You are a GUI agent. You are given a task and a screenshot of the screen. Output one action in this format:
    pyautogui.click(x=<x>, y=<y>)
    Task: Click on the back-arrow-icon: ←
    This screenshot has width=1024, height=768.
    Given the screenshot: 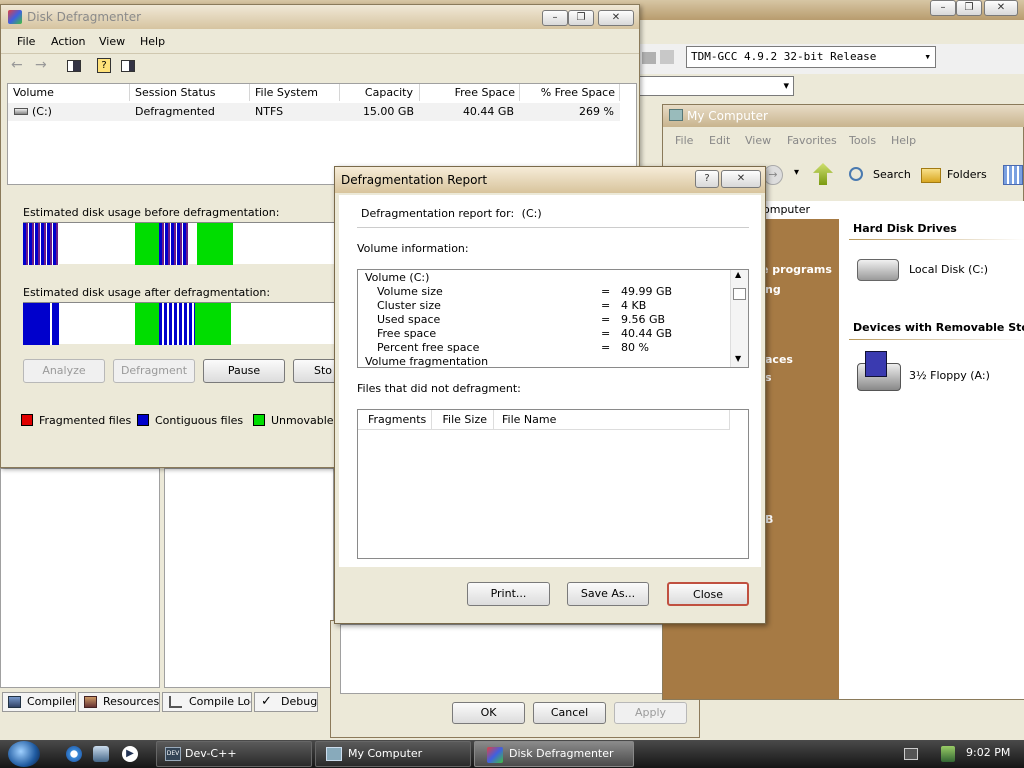 What is the action you would take?
    pyautogui.click(x=17, y=65)
    